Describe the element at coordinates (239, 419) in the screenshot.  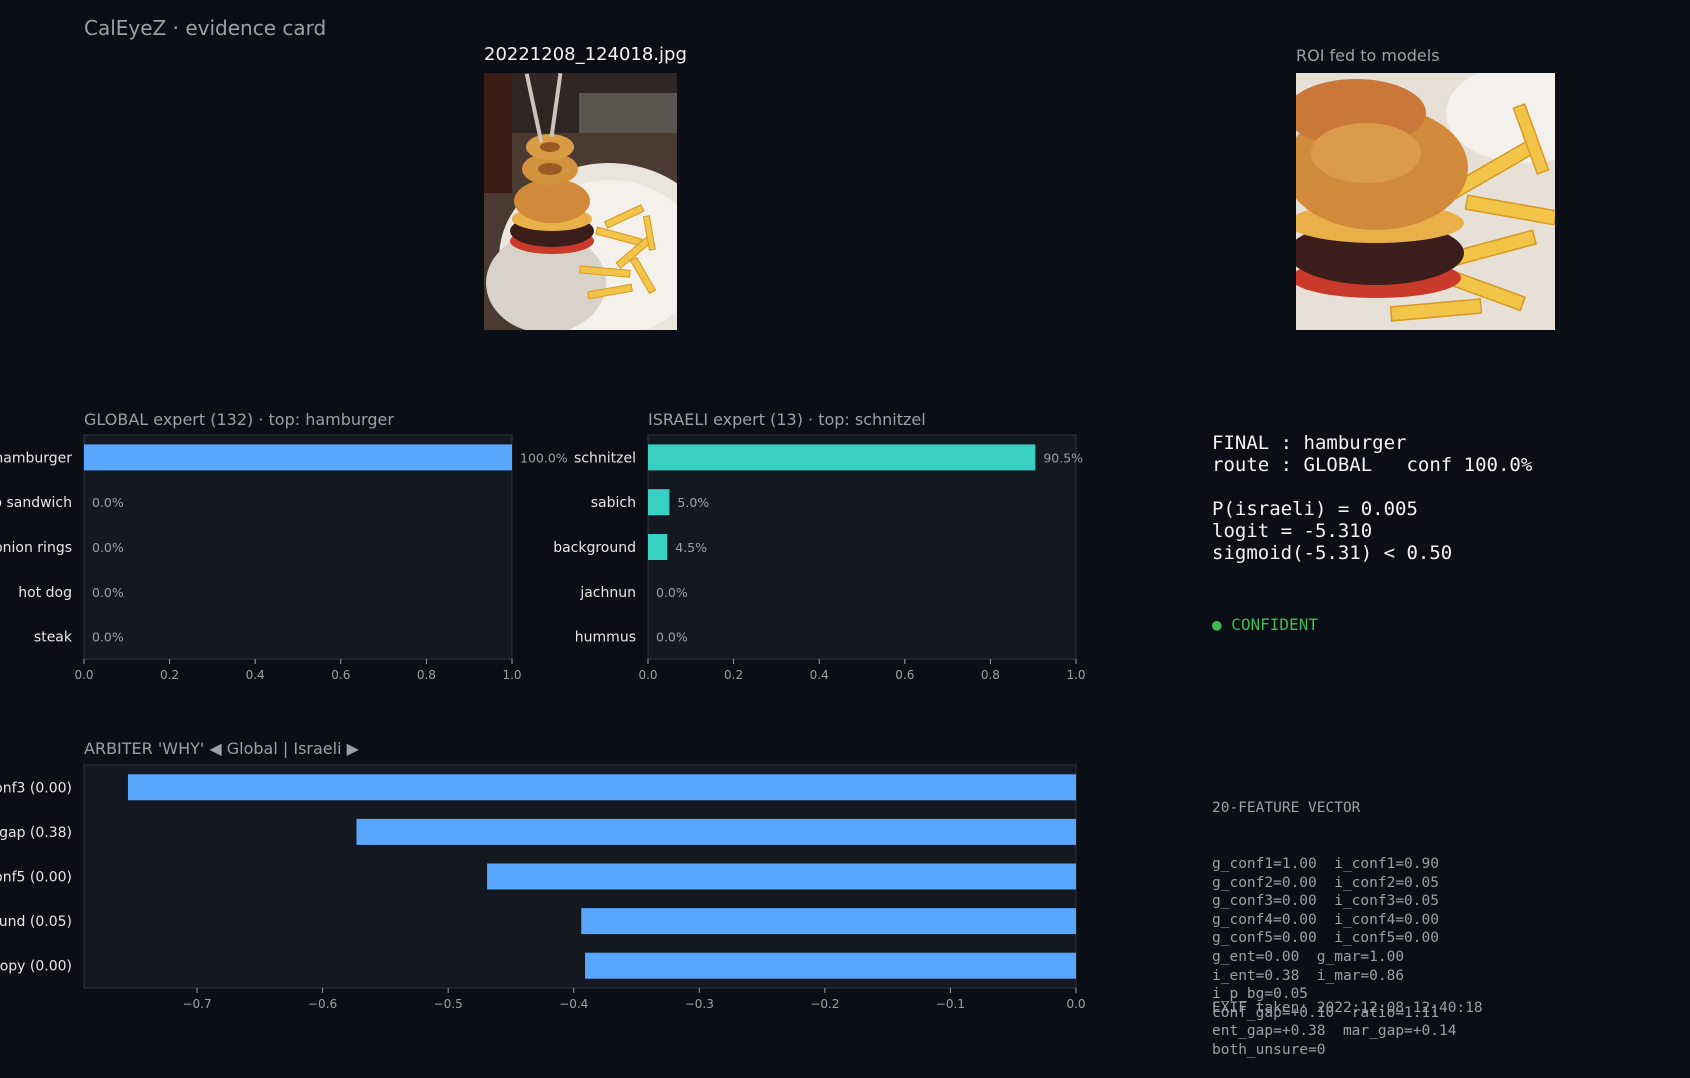
I see `global-chart-title: GLOBAL expert (132) · top: hamburger` at that location.